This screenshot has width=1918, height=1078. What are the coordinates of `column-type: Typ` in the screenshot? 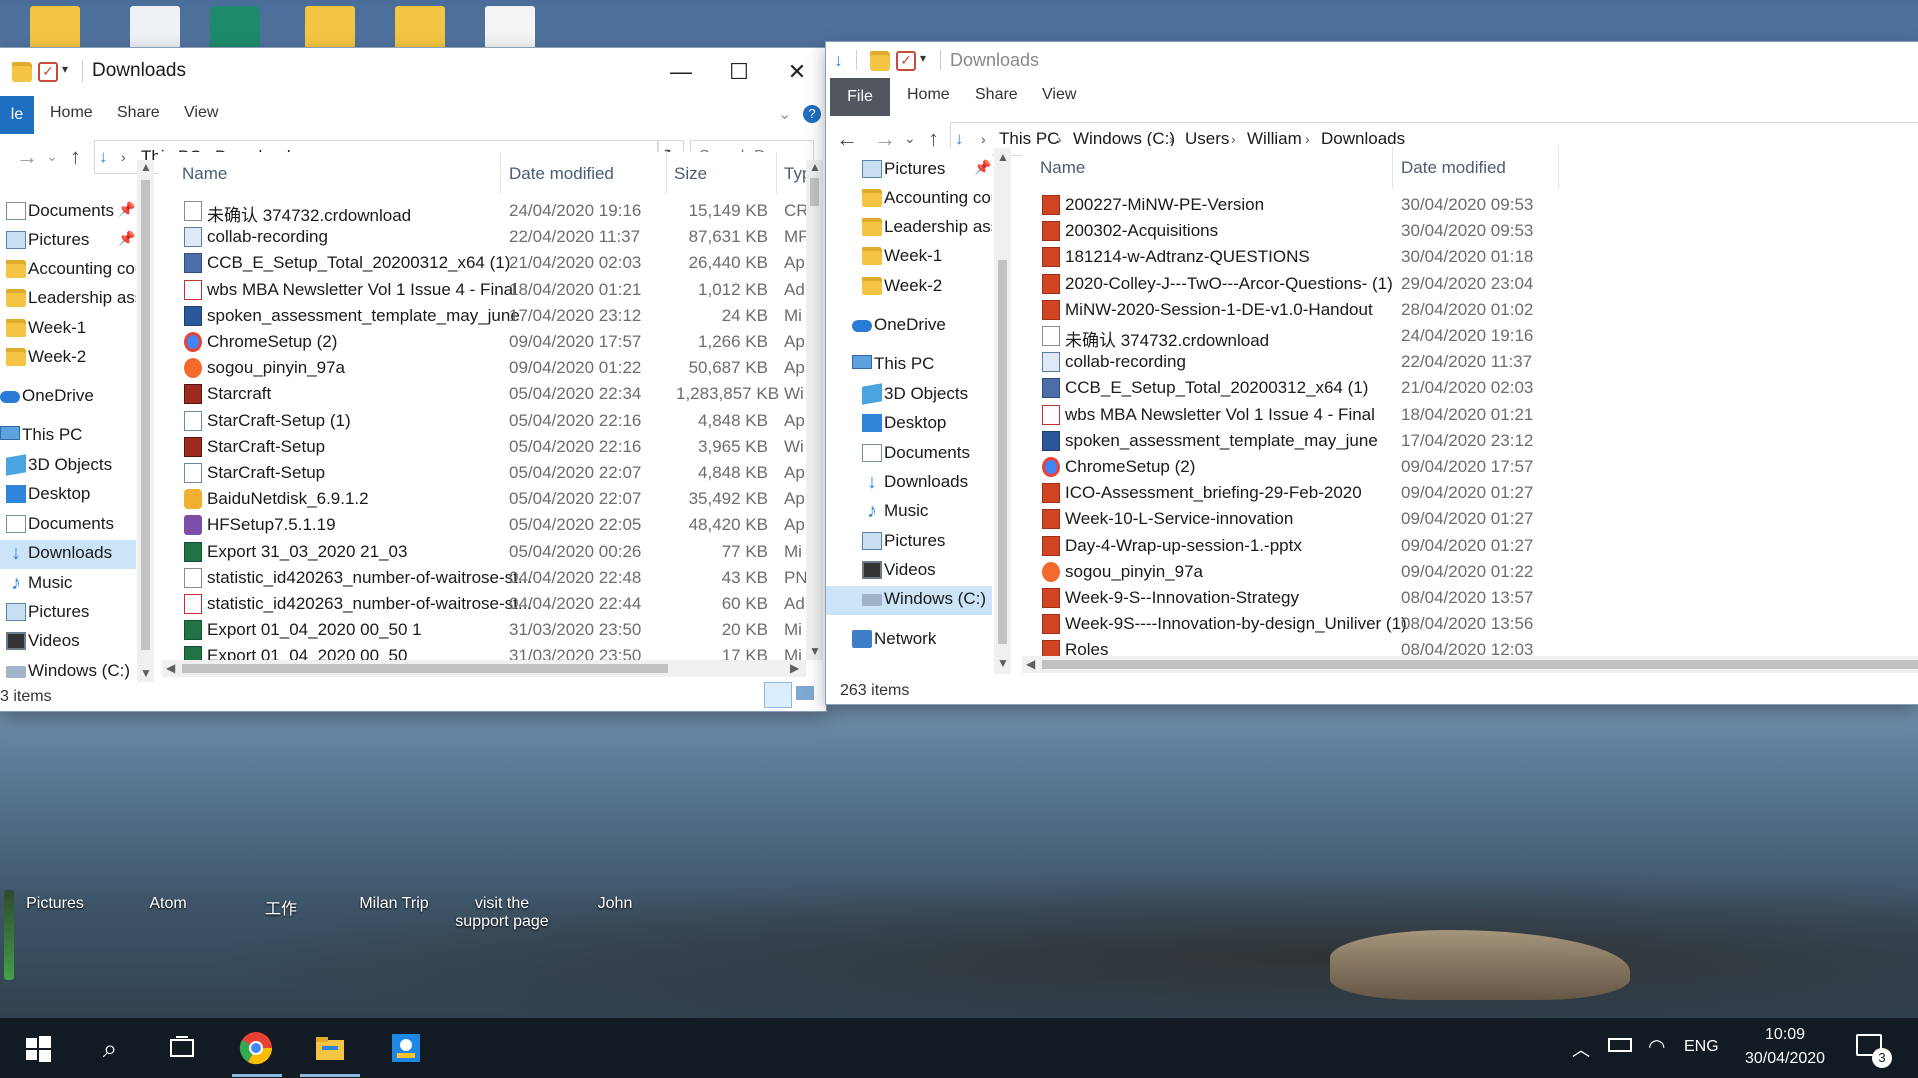 It's located at (795, 174).